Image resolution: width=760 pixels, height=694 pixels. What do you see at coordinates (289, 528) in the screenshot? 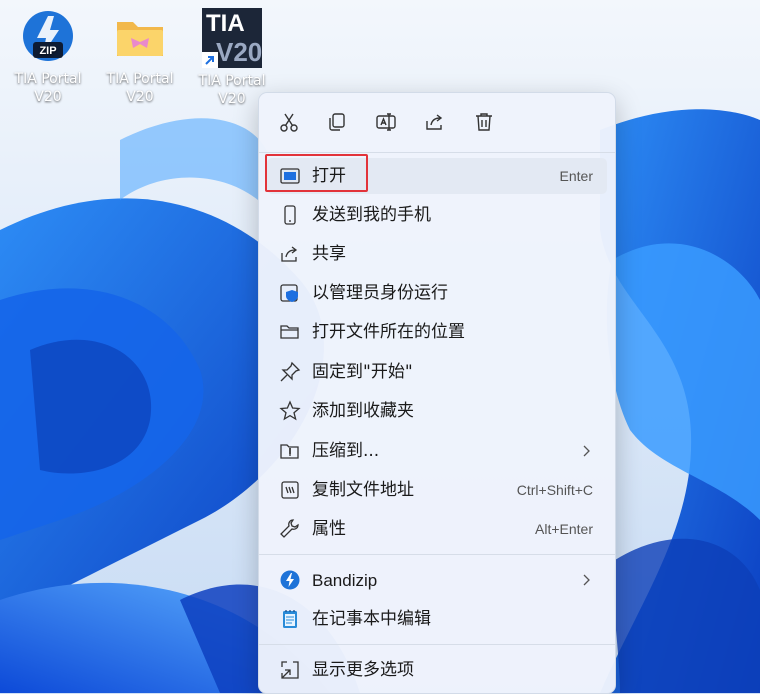
I see `wrench-icon` at bounding box center [289, 528].